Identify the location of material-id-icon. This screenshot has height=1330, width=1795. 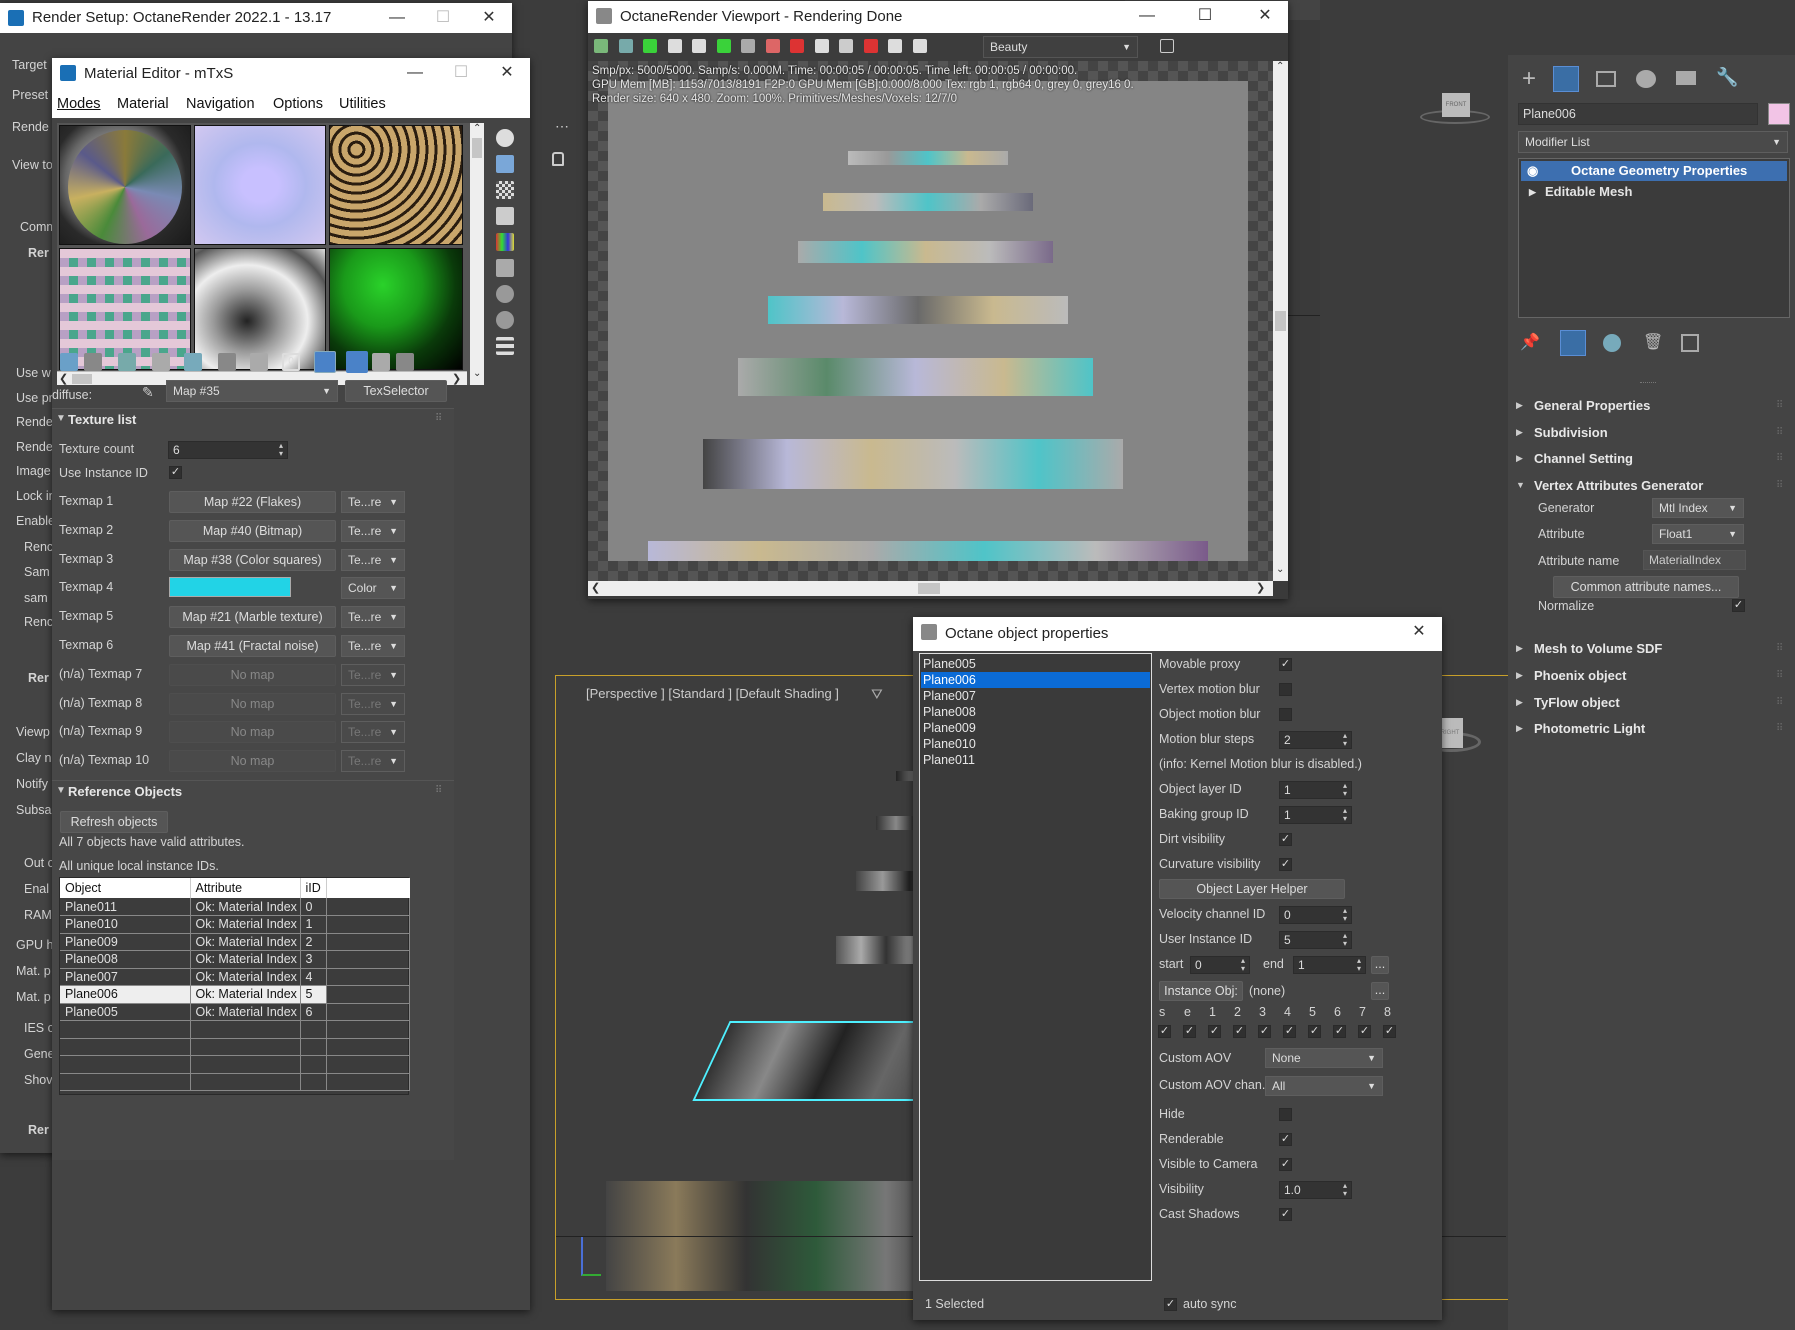
(259, 362).